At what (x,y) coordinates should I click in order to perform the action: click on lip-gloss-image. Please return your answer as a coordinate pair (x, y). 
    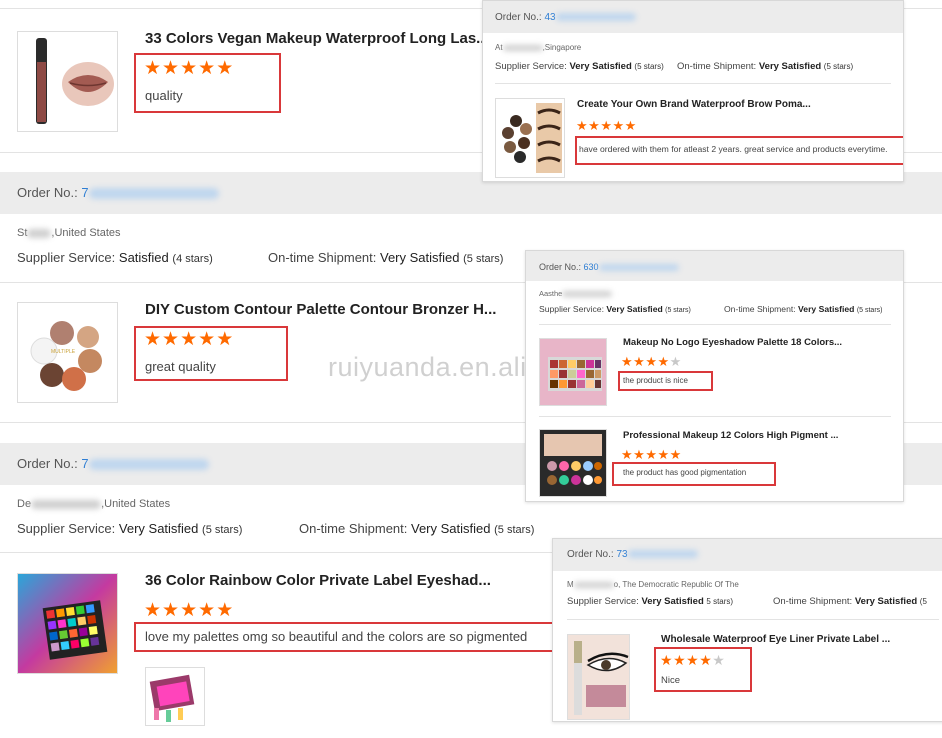
    Looking at the image, I should click on (75, 81).